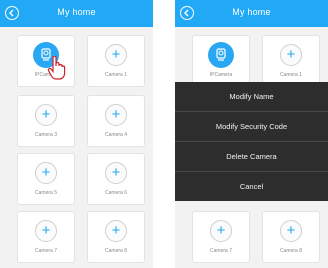 This screenshot has width=328, height=268. Describe the element at coordinates (251, 96) in the screenshot. I see `menu-item-modify-name: Modify Name` at that location.